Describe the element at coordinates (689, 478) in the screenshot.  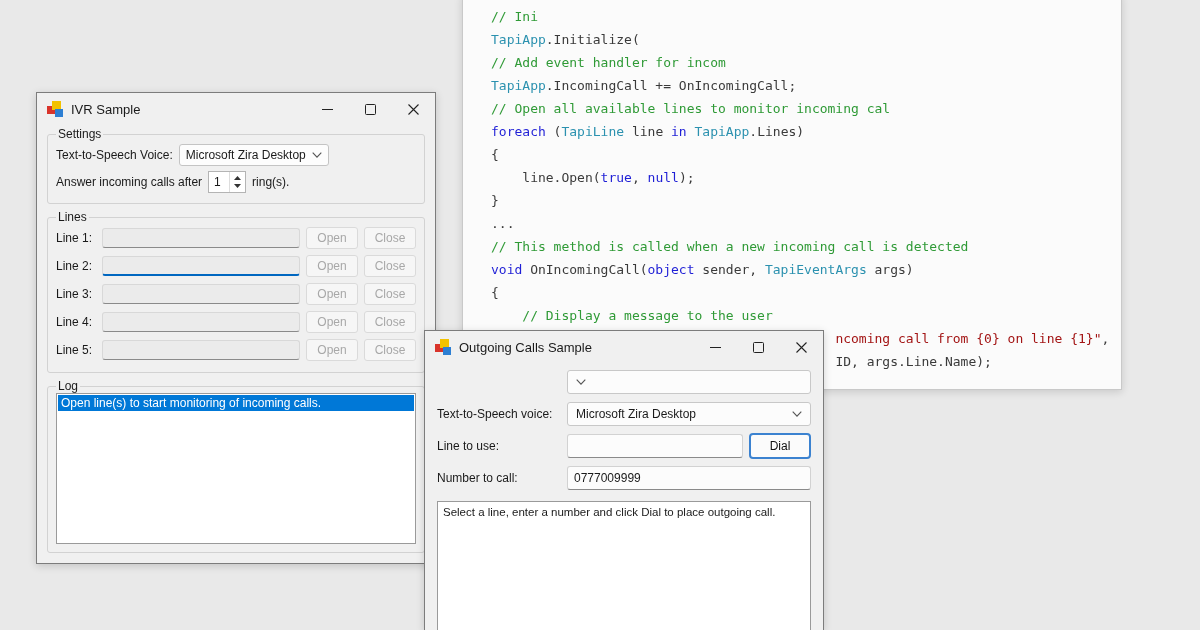
I see `text-field: 0777009999` at that location.